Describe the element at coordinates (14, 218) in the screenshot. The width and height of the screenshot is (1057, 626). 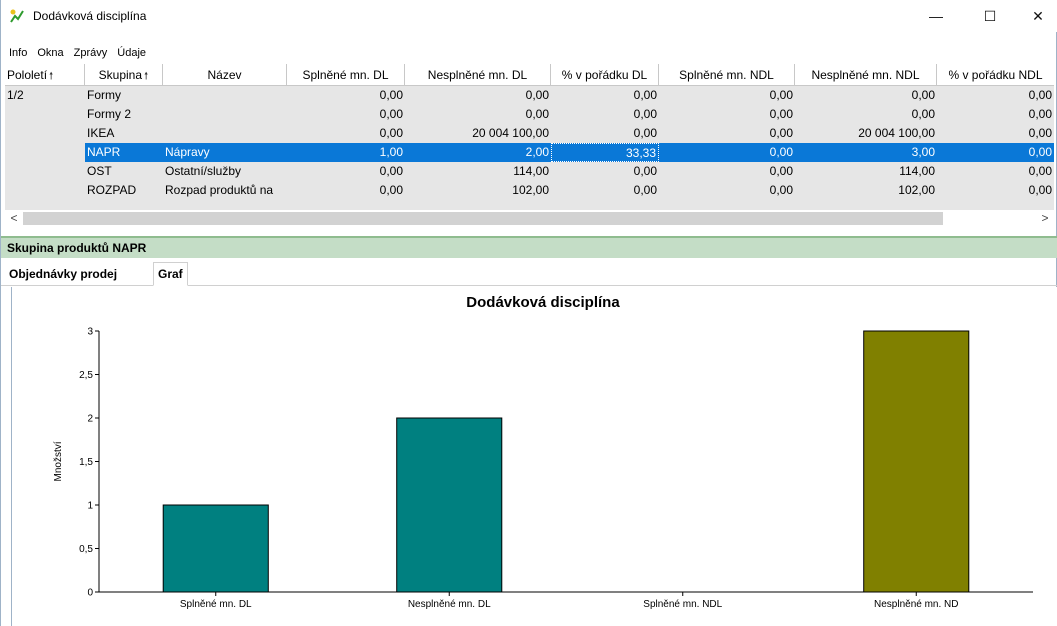
I see `scroll-left-icon: <` at that location.